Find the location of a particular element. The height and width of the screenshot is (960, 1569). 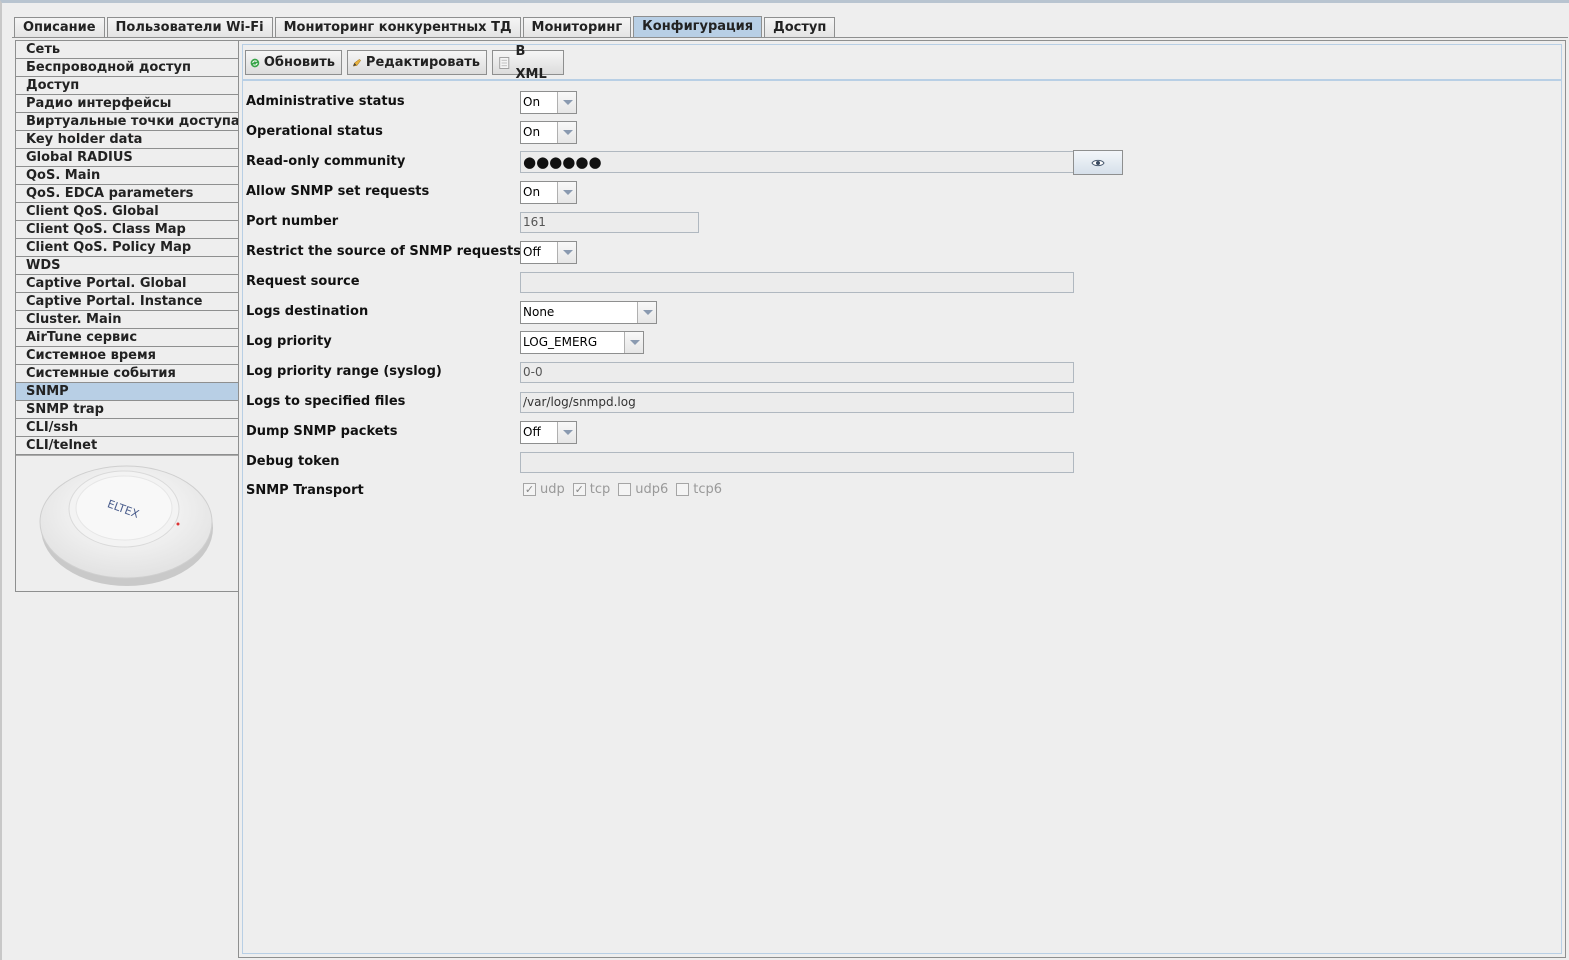

sidebar-item-global-radius: Global RADIUS is located at coordinates (127, 158).